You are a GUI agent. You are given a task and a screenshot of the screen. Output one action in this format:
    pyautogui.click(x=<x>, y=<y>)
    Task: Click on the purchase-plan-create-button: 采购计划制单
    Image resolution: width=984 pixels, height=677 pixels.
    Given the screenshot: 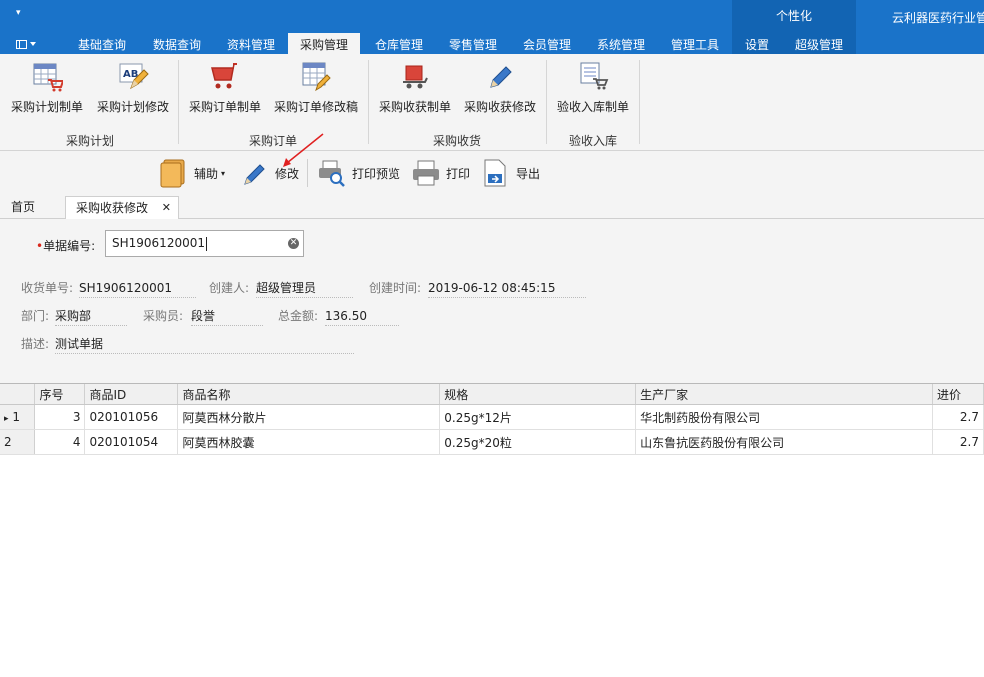 What is the action you would take?
    pyautogui.click(x=47, y=92)
    